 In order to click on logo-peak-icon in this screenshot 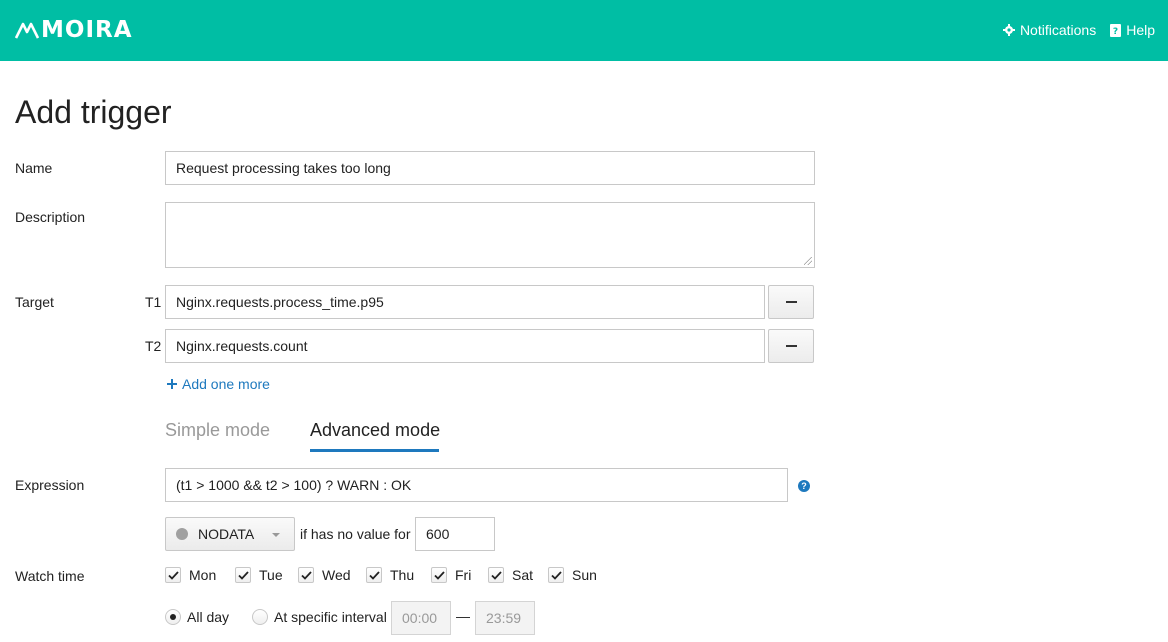, I will do `click(27, 30)`.